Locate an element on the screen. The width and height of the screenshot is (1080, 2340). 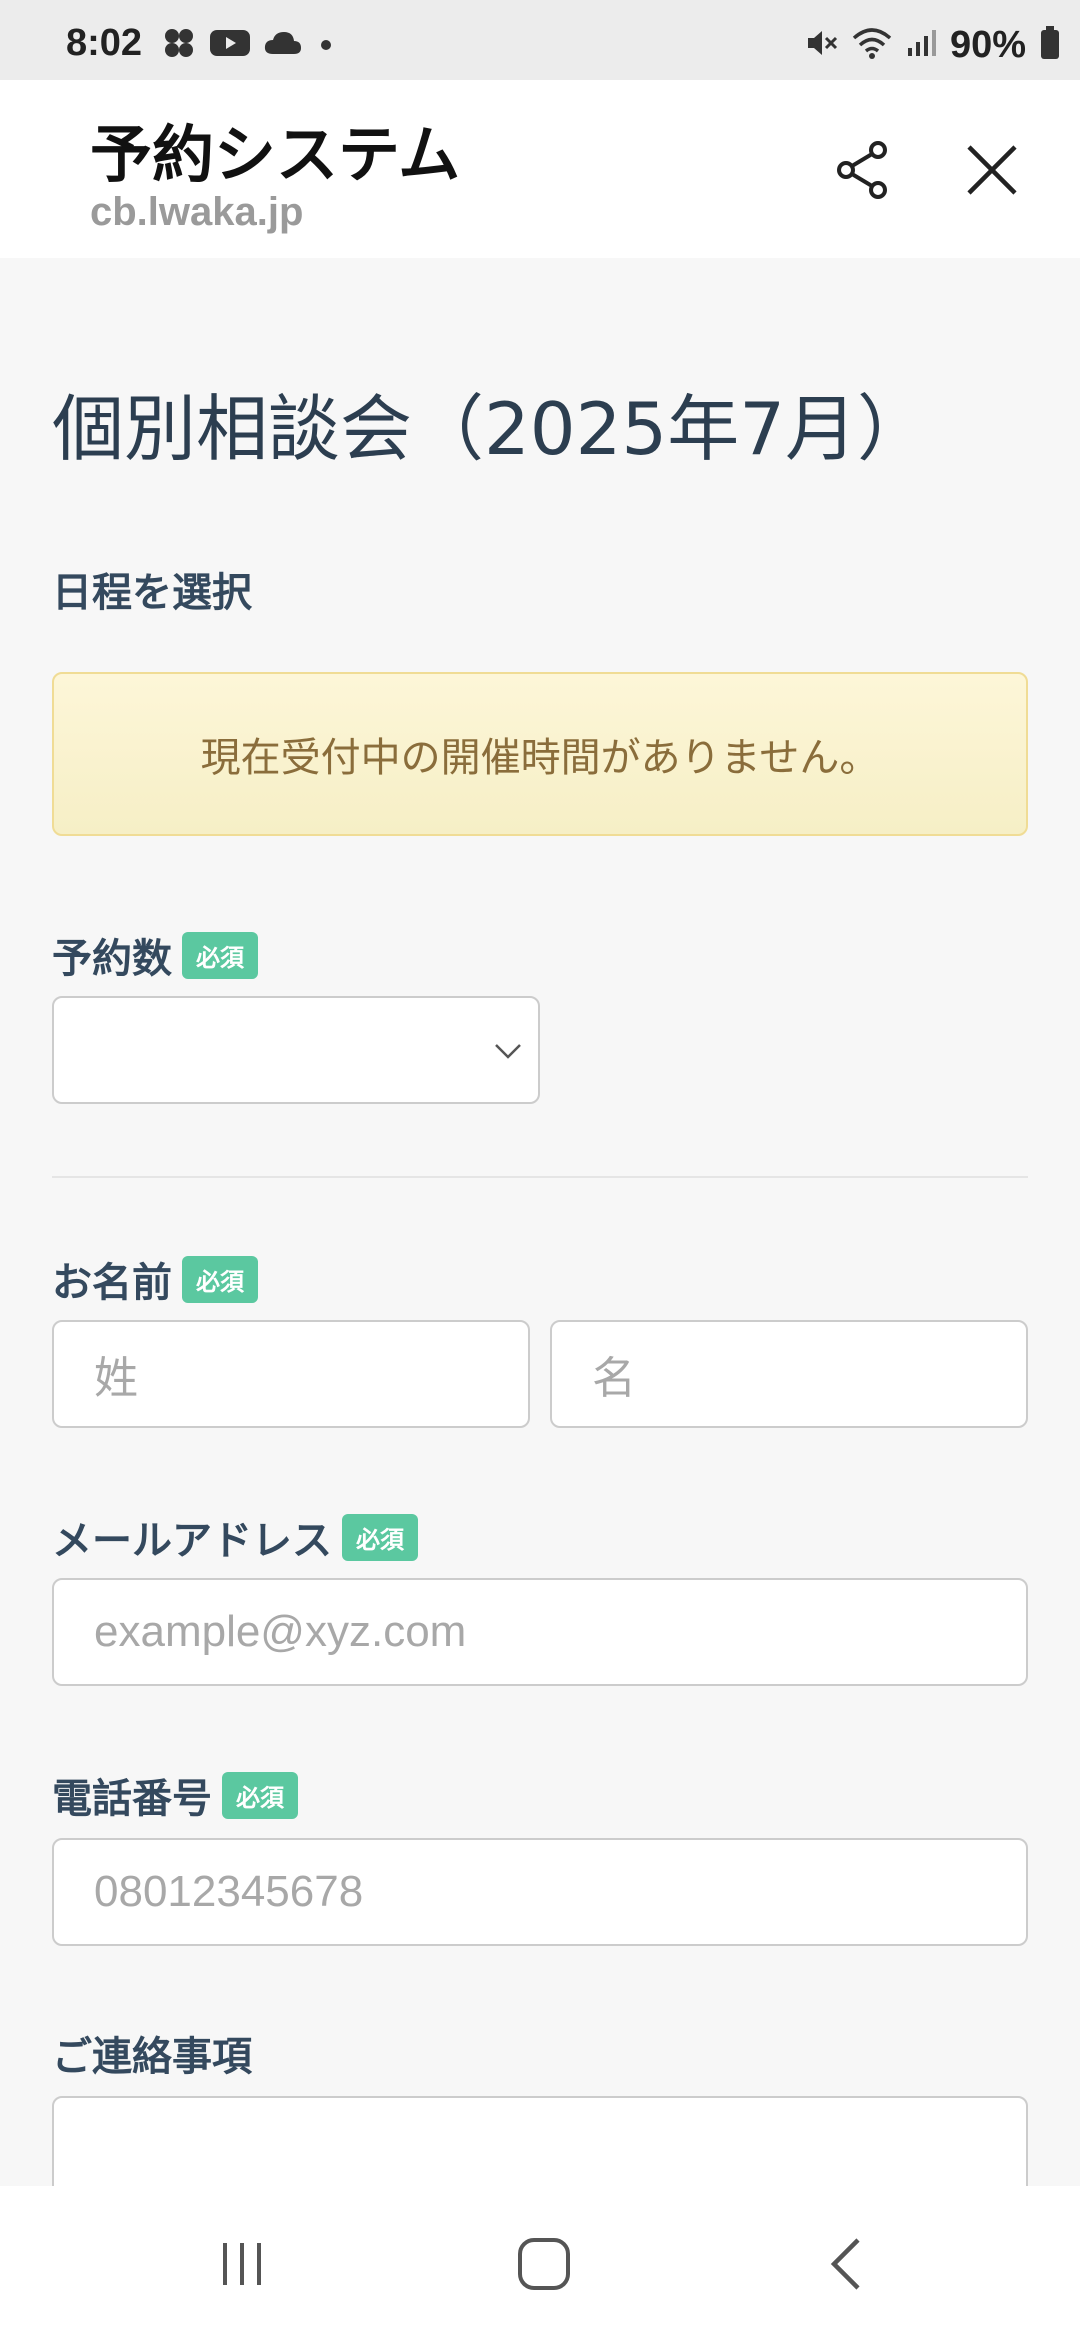
status-bar: 8:02 90% is located at coordinates (540, 40).